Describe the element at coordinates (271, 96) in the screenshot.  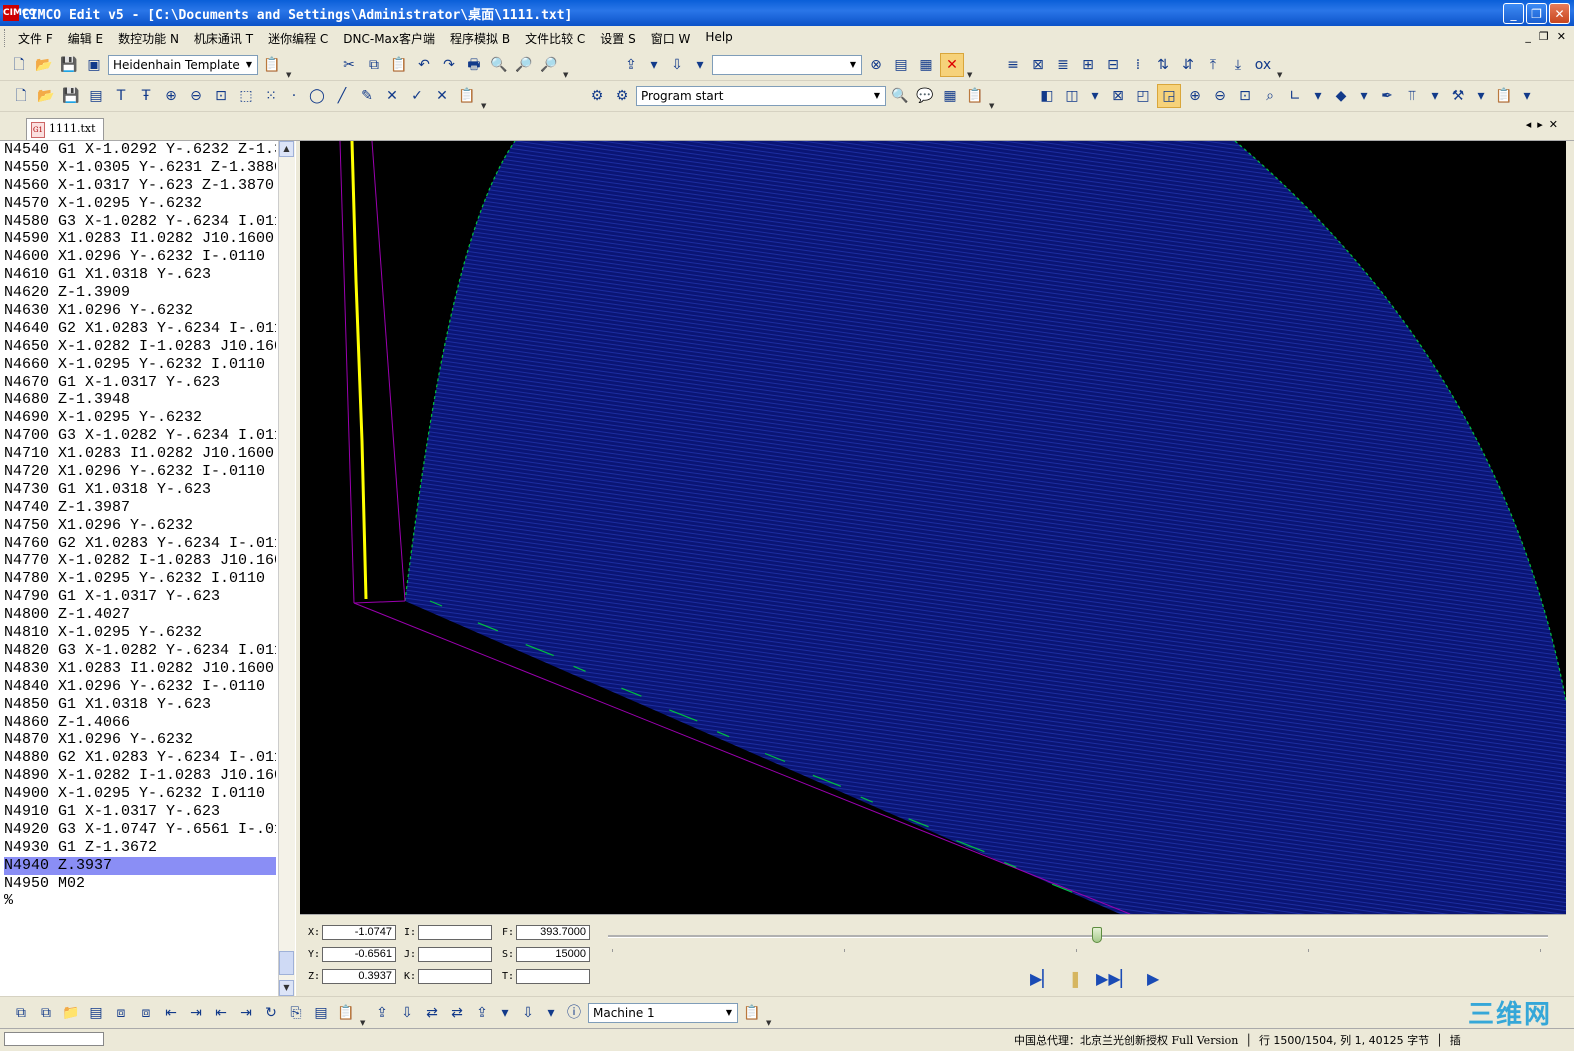
I see `grid-icon: ⁙` at that location.